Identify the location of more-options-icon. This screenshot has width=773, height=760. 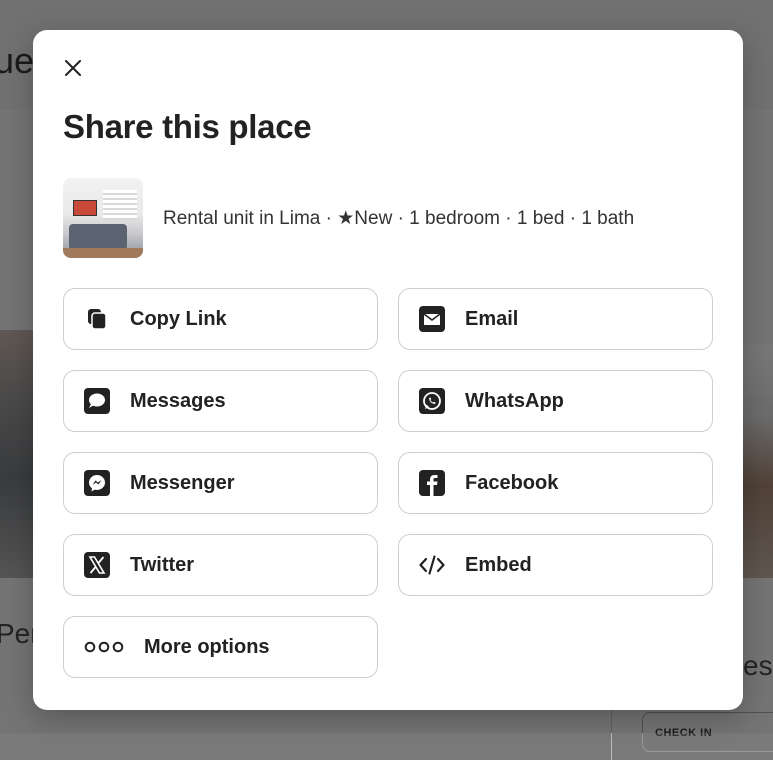
(104, 647).